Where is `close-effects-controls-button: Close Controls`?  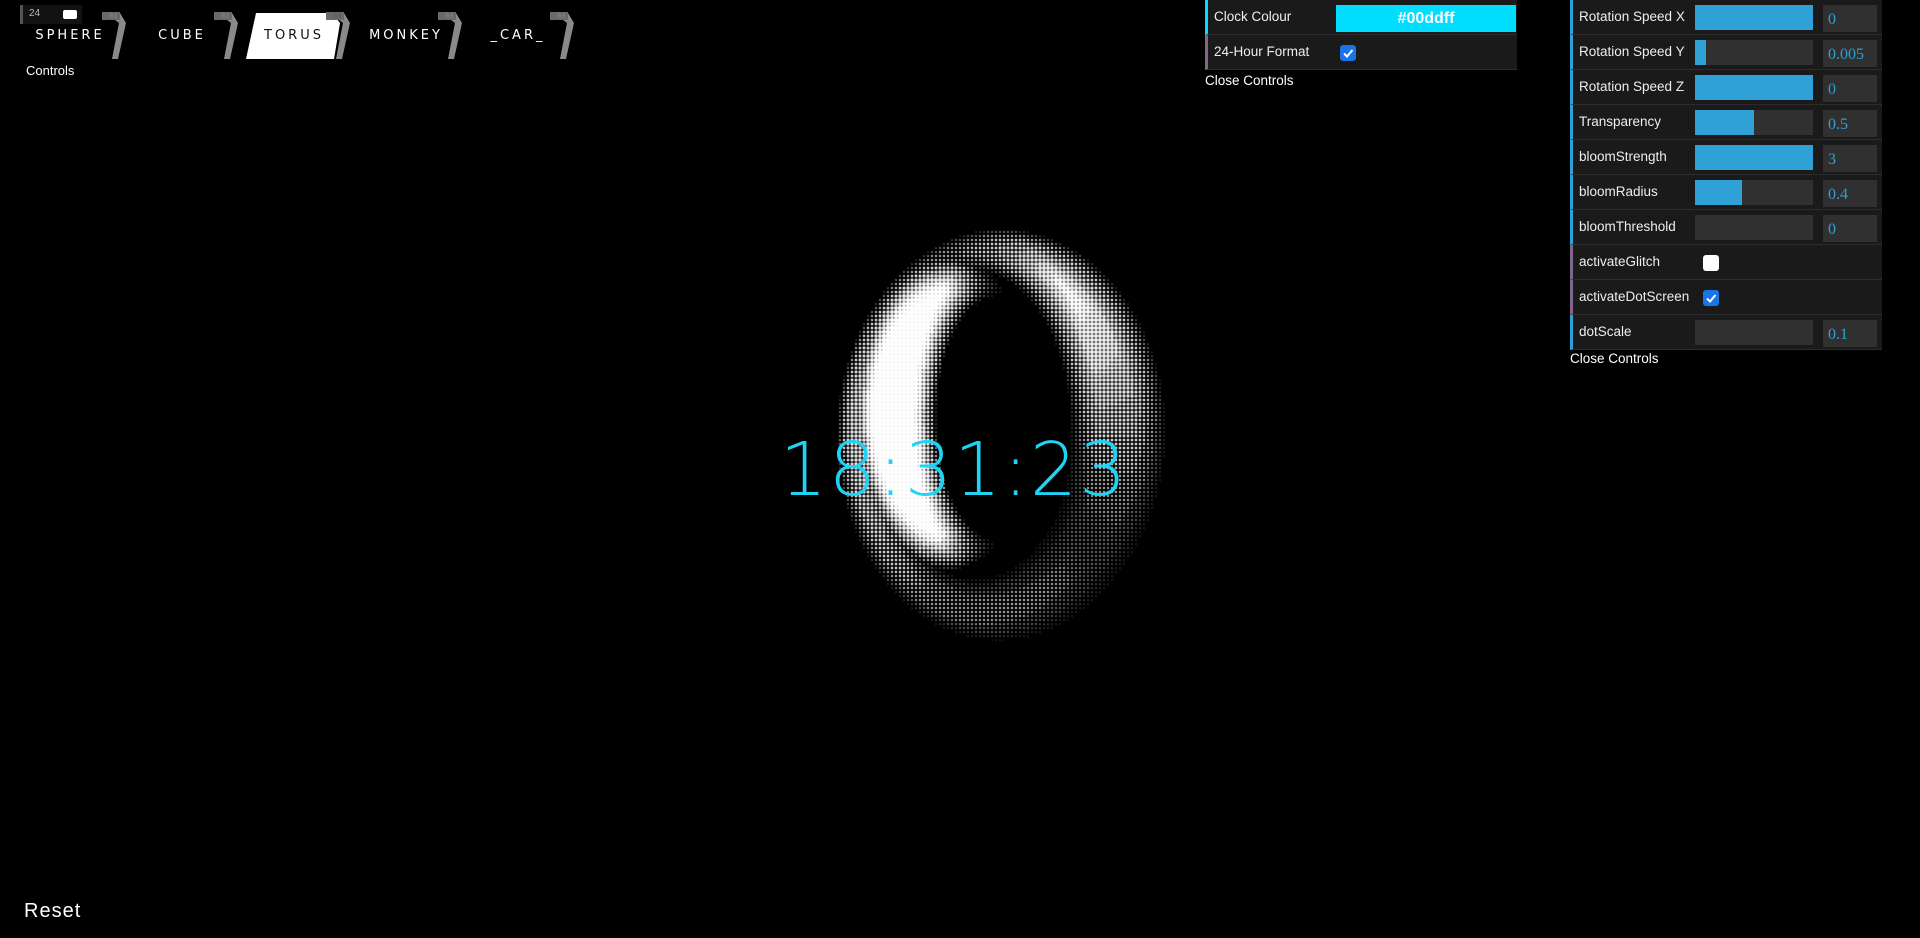
close-effects-controls-button: Close Controls is located at coordinates (1614, 358).